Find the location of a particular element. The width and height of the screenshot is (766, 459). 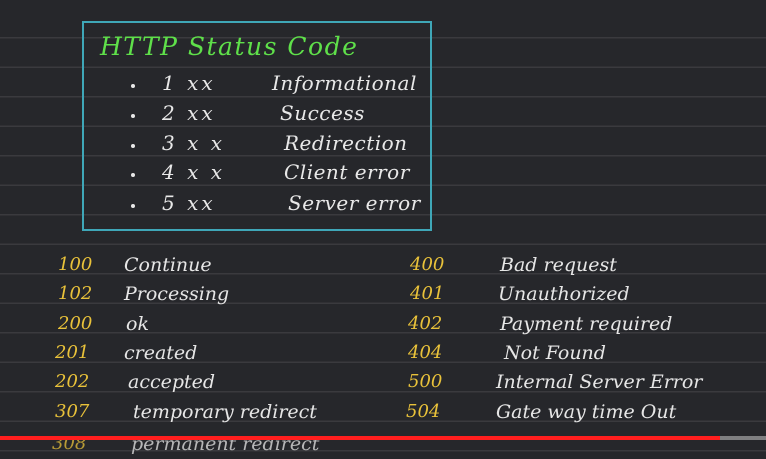

status-class-code: 5 xx is located at coordinates (189, 203).